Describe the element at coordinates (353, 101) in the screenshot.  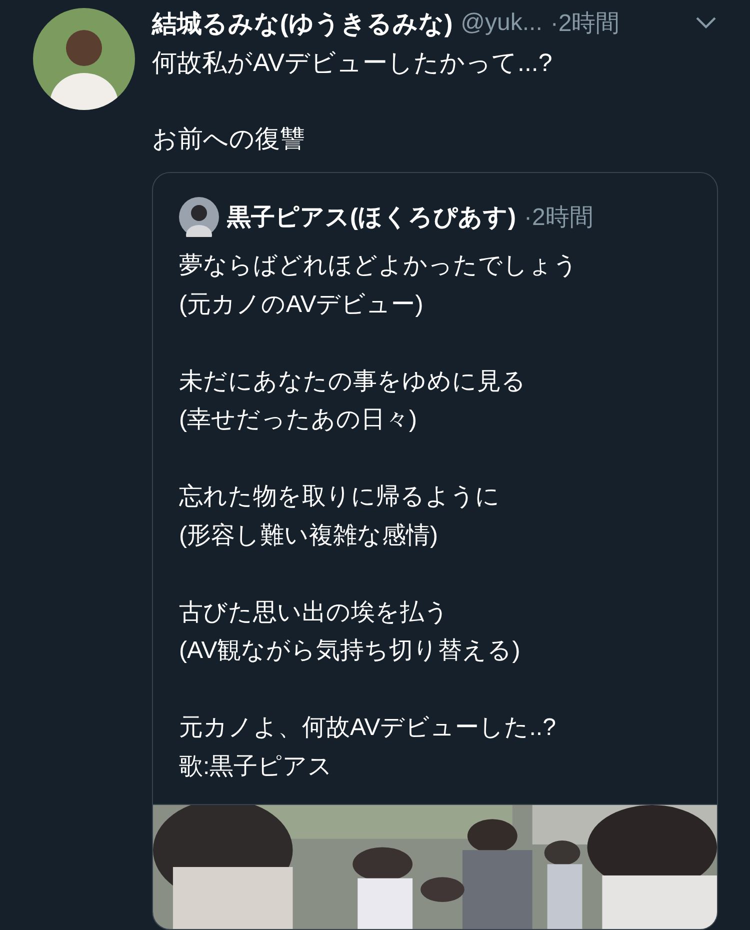
I see `tweet-text: 何故私がAVデビューしたかって...? お前への復讐` at that location.